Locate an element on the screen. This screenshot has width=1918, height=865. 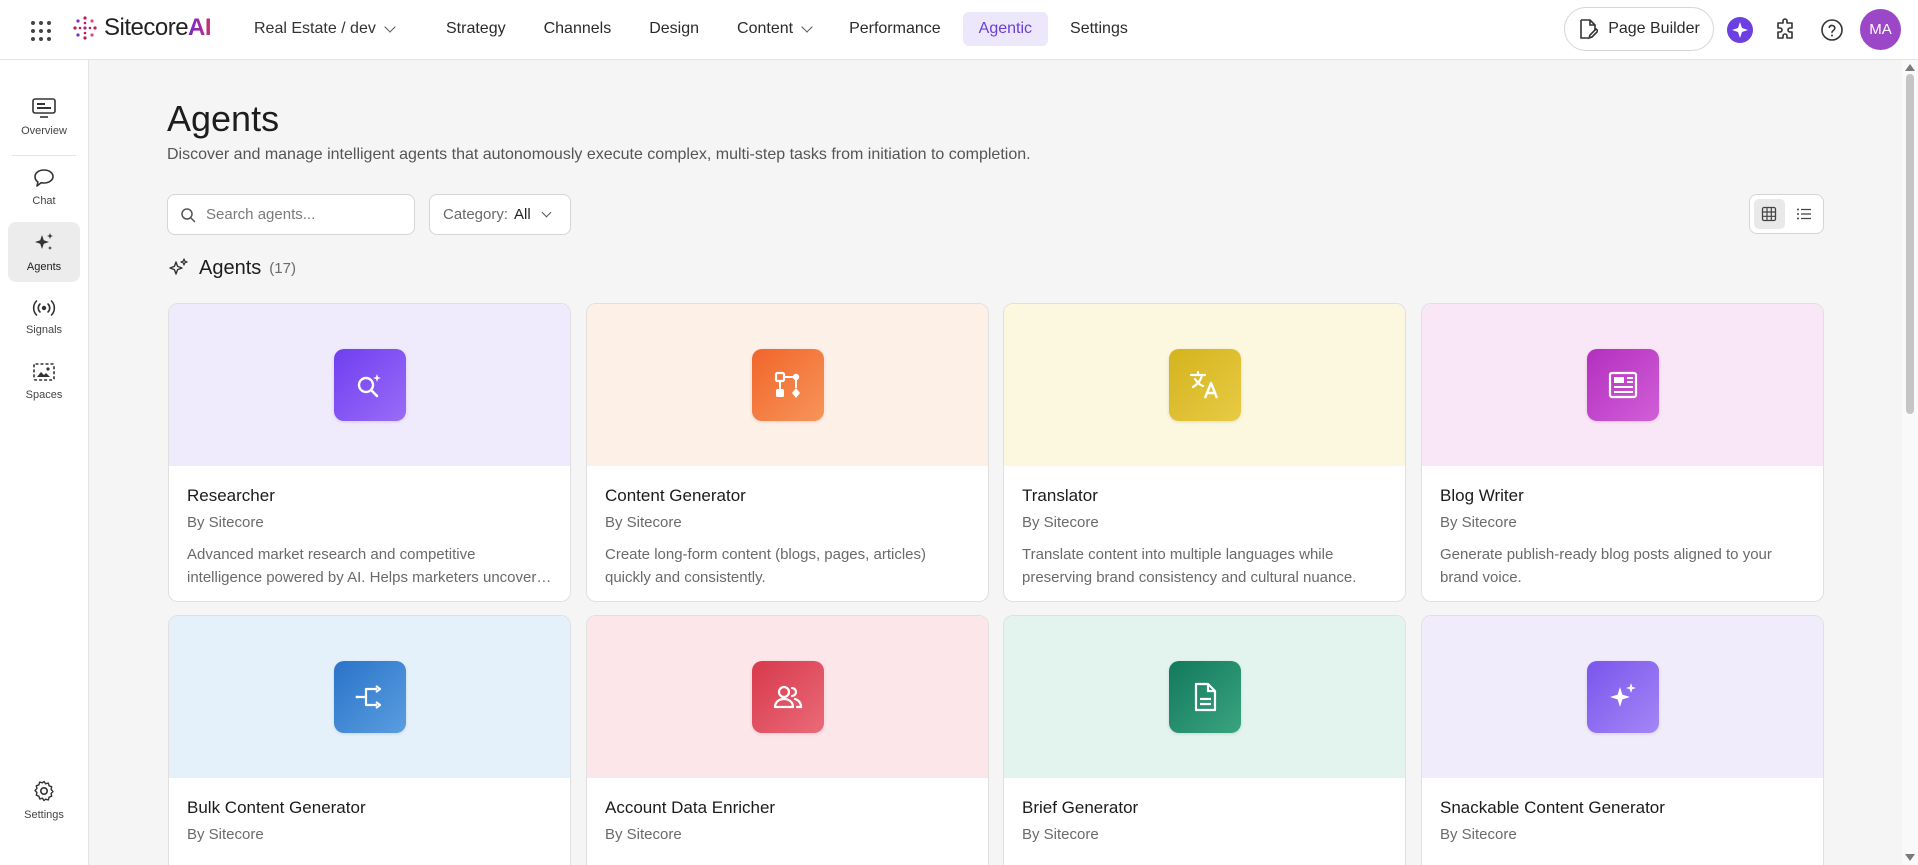
sparkle-outline-icon is located at coordinates (178, 266).